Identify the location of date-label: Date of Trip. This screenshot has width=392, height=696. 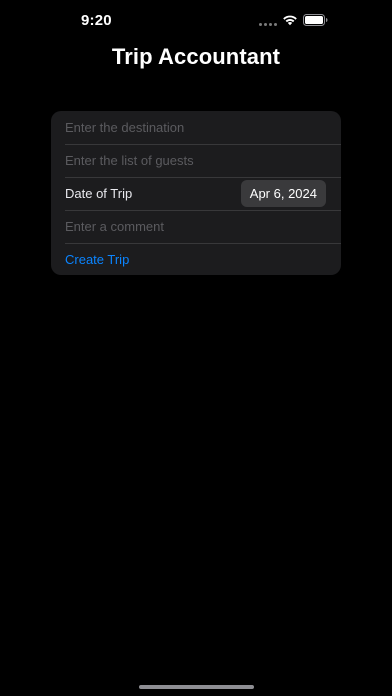
(99, 193).